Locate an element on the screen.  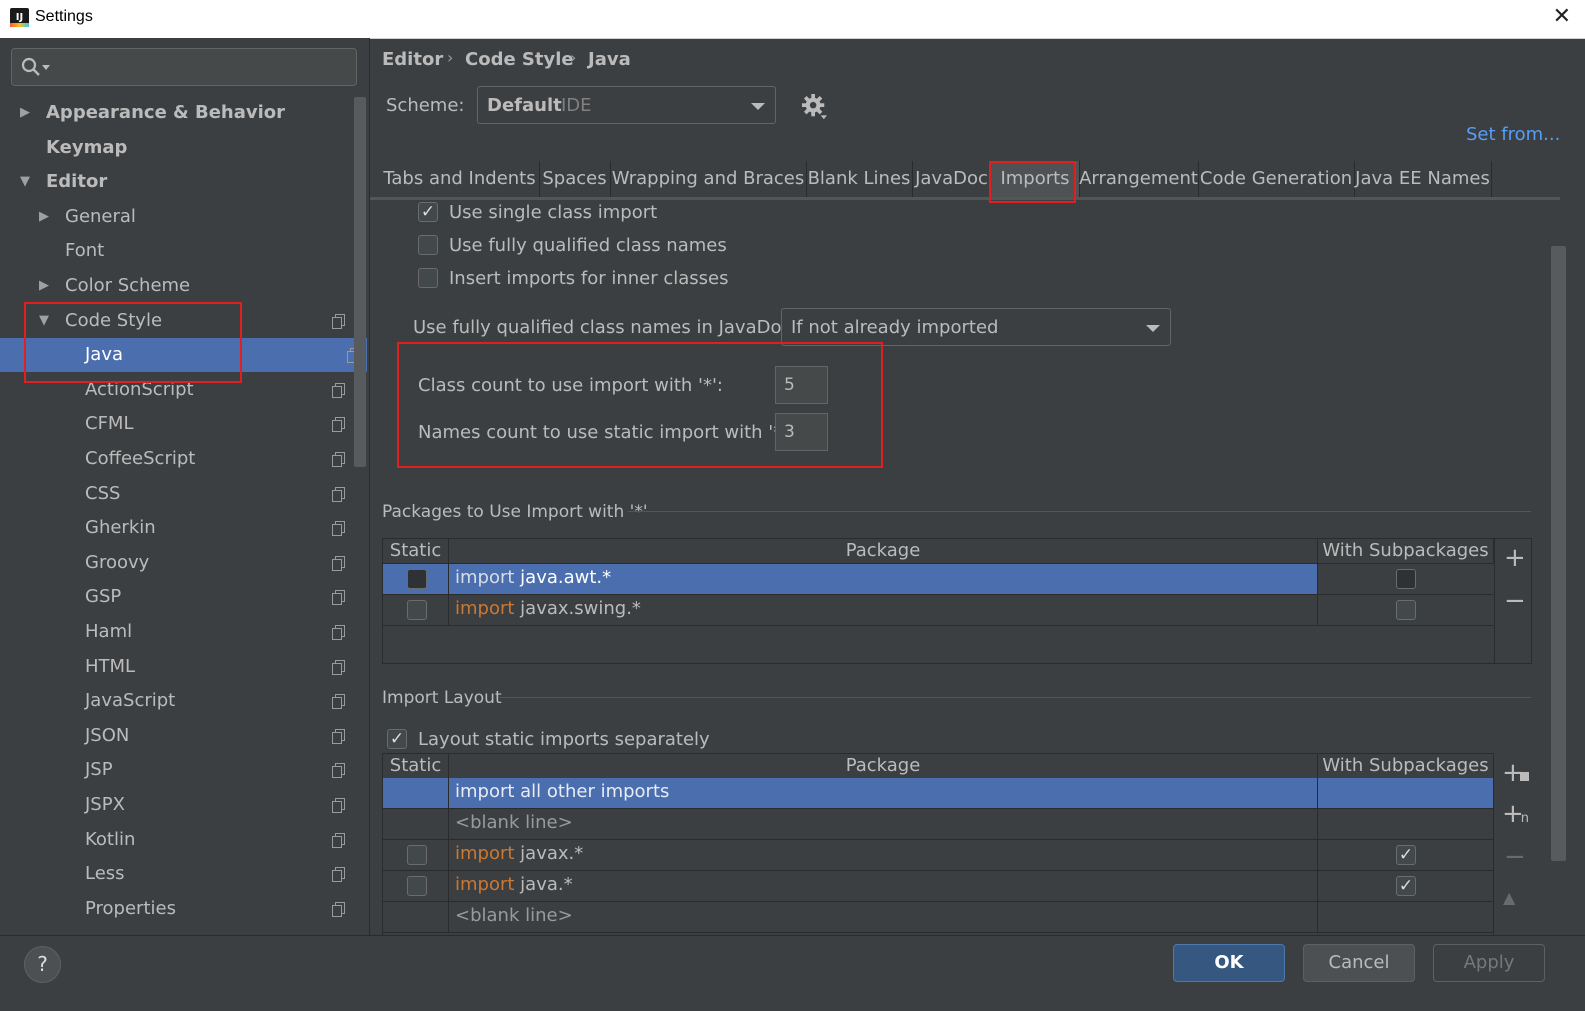
sidebar-item-keymap: Keymap is located at coordinates (176, 148).